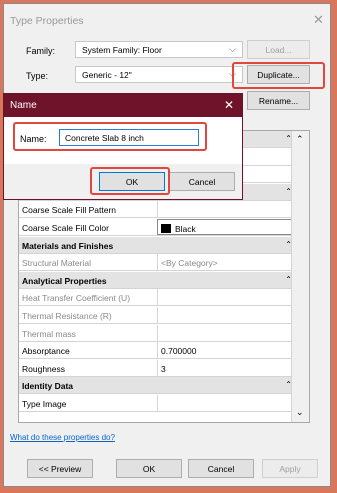 The width and height of the screenshot is (337, 493). Describe the element at coordinates (166, 228) in the screenshot. I see `color-swatch` at that location.